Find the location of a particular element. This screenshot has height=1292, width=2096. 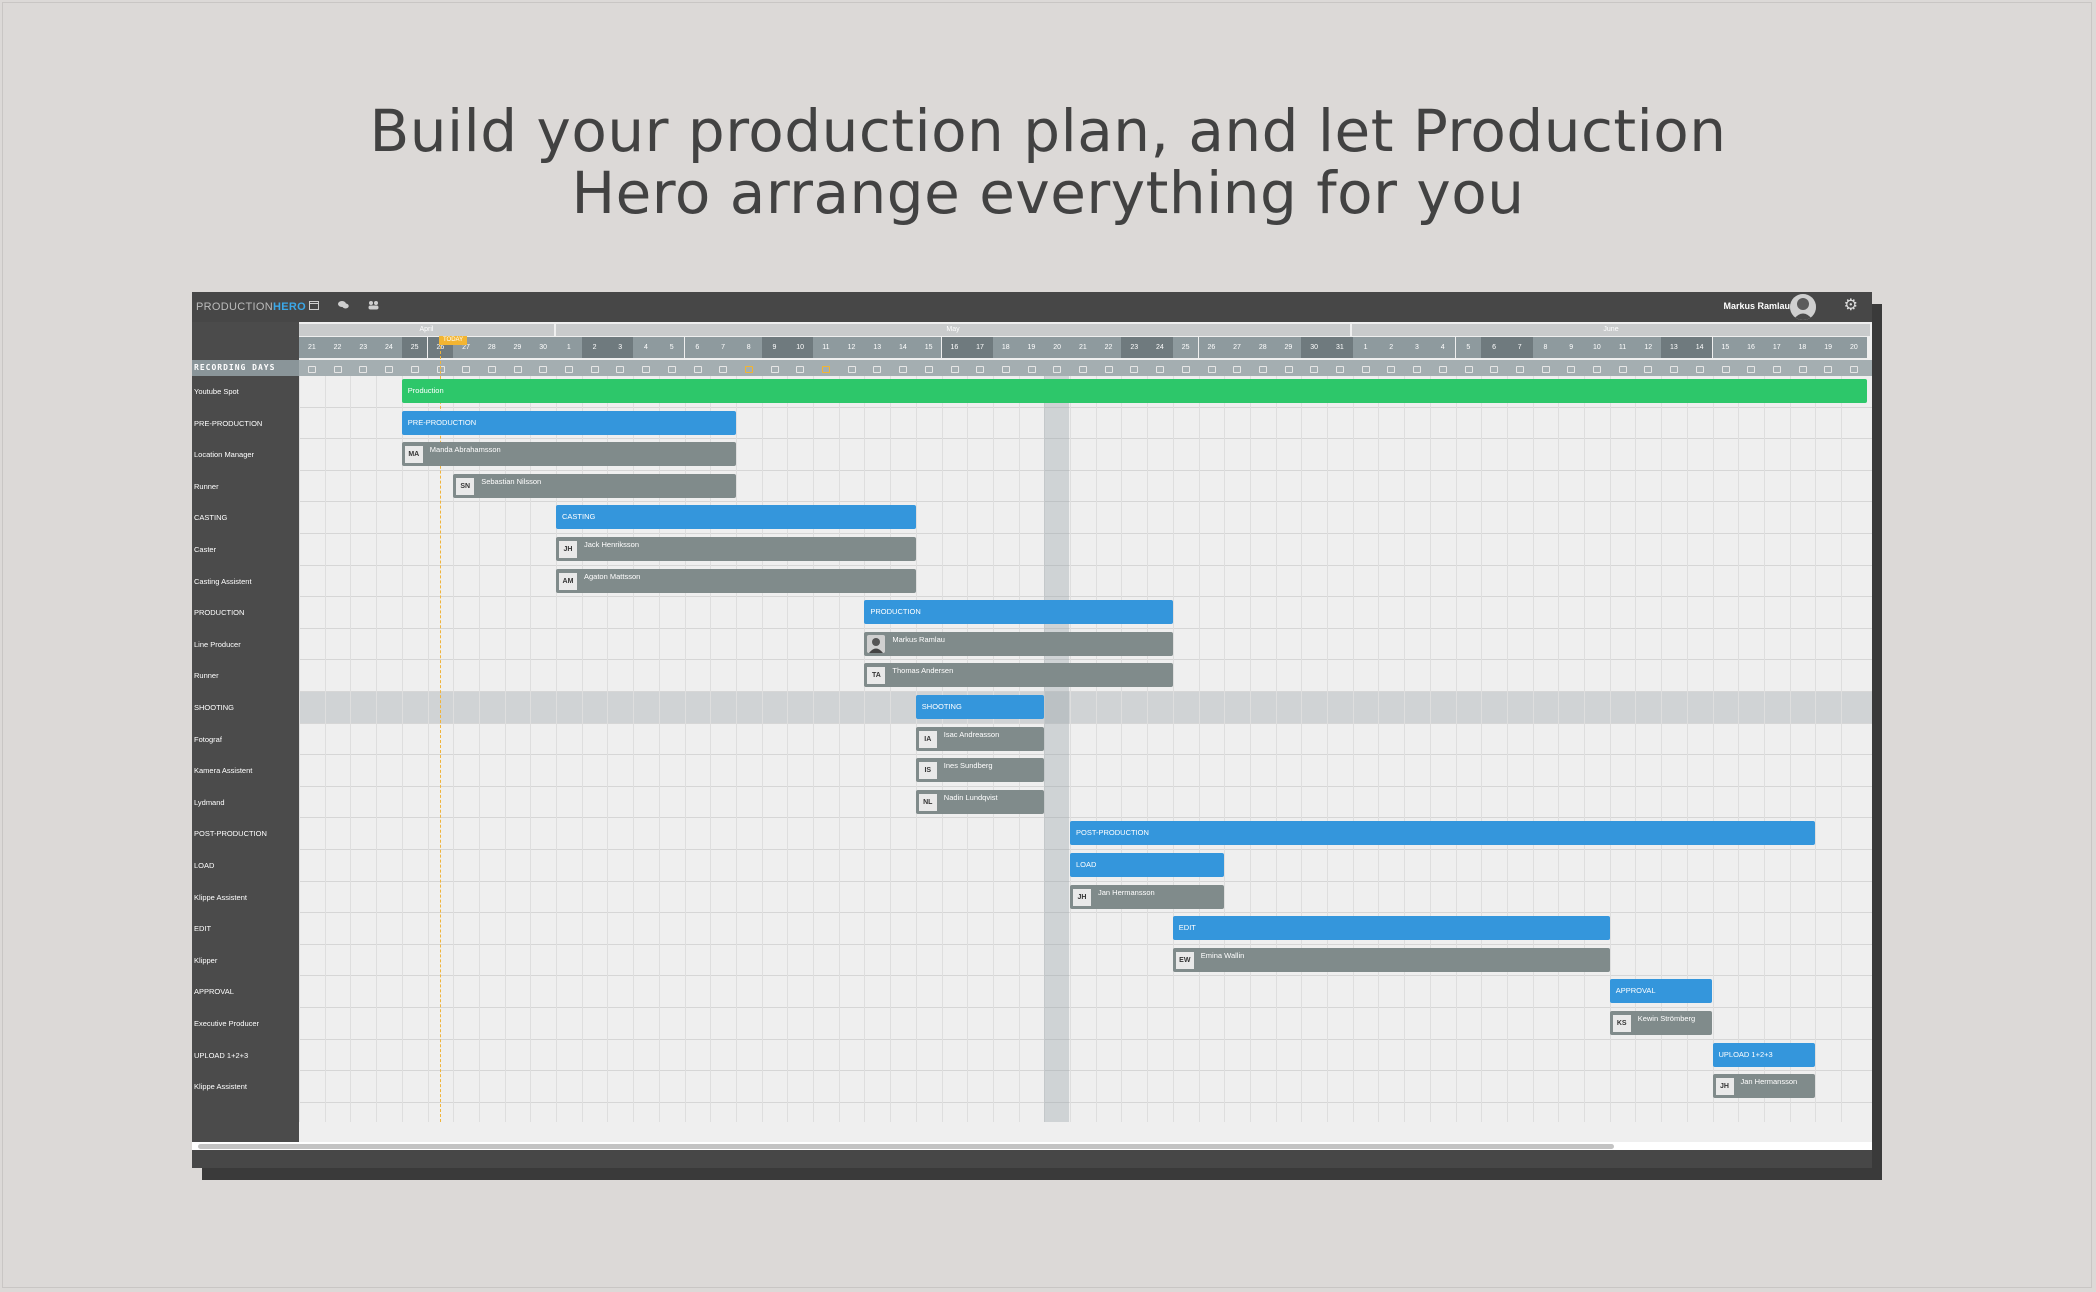

phase-bar: UPLOAD 1+2+3 is located at coordinates (1764, 1054).